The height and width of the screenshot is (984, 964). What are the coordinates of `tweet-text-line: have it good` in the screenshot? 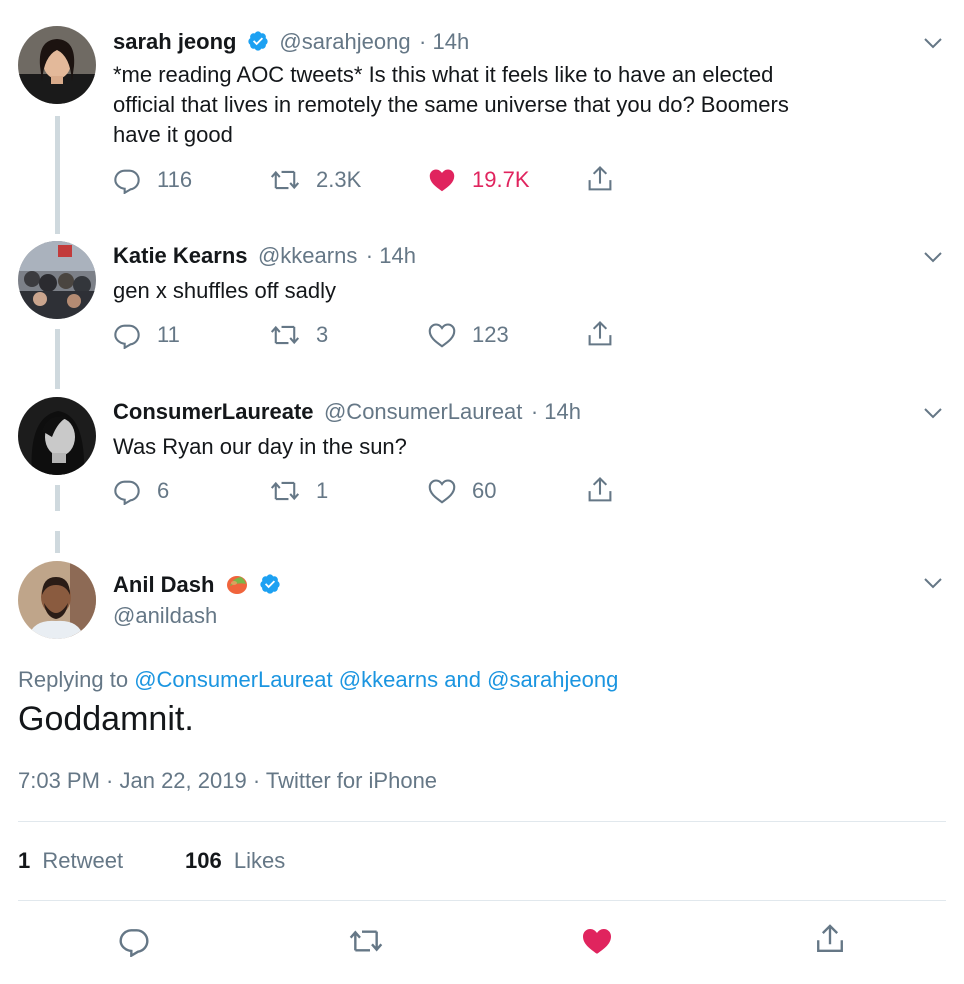 It's located at (173, 134).